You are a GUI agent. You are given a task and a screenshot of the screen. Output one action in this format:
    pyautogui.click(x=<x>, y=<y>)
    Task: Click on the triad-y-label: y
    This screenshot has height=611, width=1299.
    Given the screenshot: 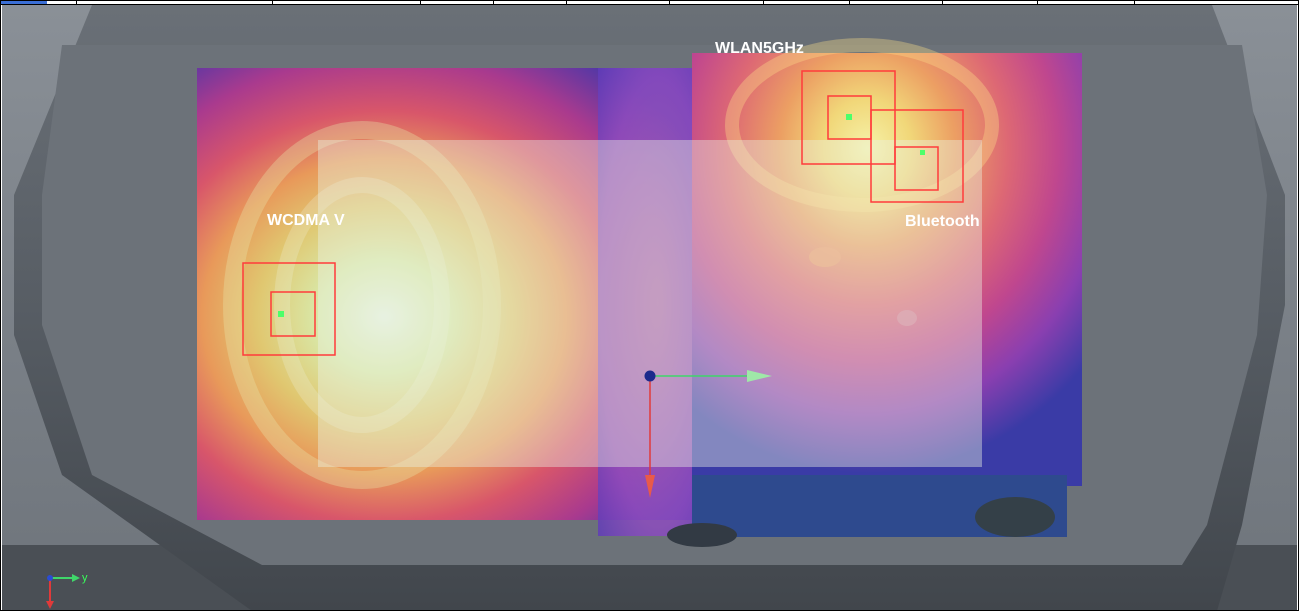 What is the action you would take?
    pyautogui.click(x=85, y=578)
    